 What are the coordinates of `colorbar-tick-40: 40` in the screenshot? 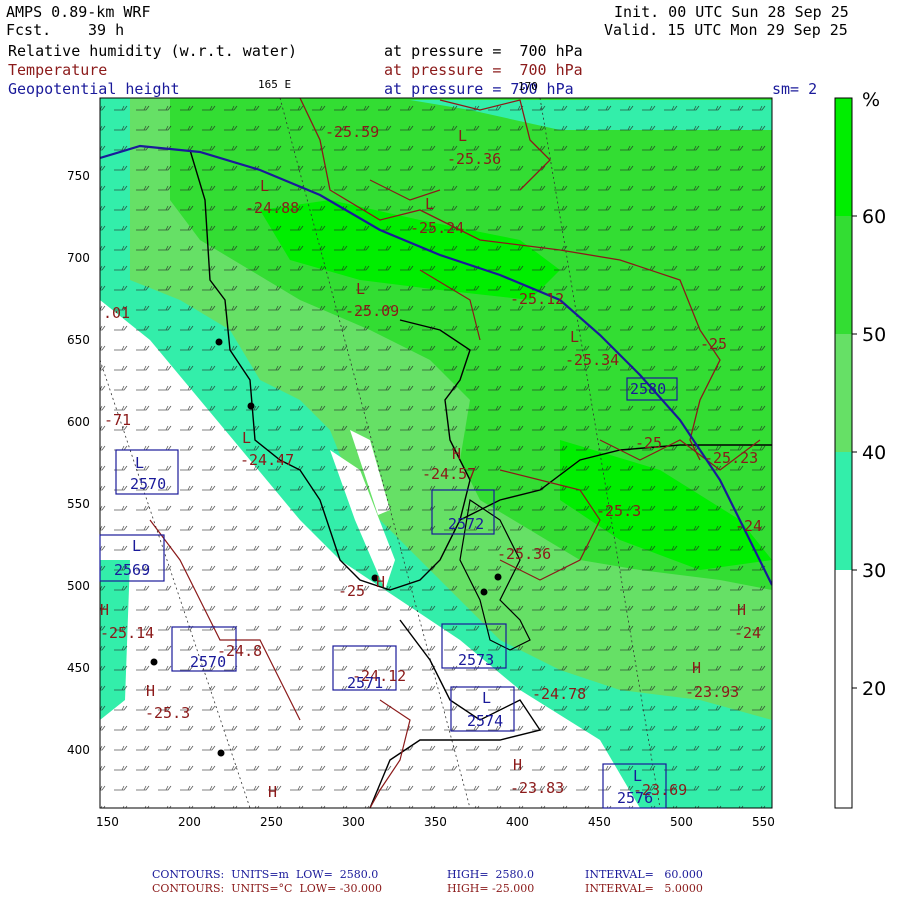 It's located at (874, 453).